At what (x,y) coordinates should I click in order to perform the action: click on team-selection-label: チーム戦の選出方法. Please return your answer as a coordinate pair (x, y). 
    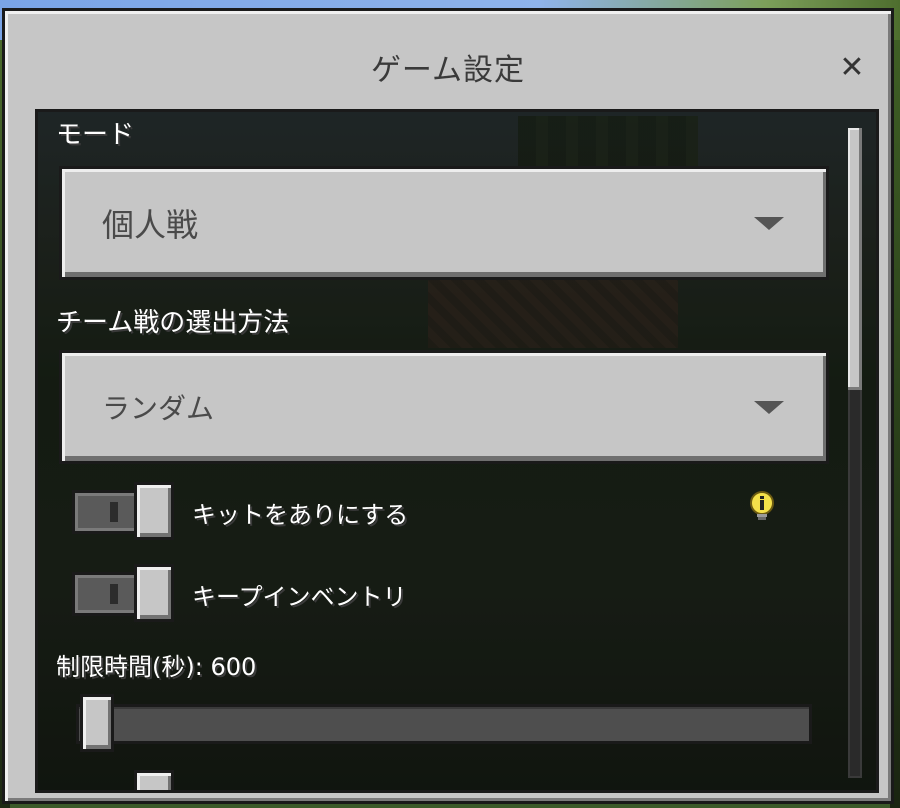
    Looking at the image, I should click on (173, 323).